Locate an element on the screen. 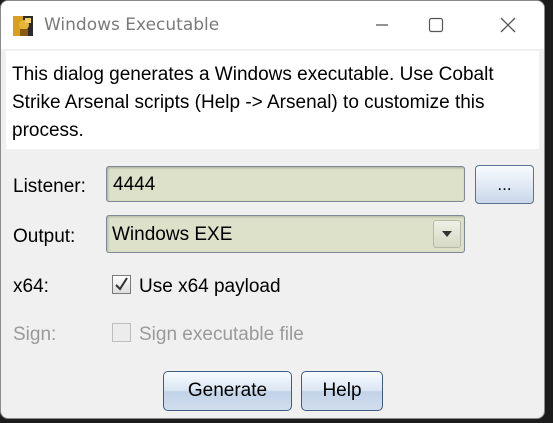 This screenshot has width=553, height=423. x64-label: x64: is located at coordinates (31, 286).